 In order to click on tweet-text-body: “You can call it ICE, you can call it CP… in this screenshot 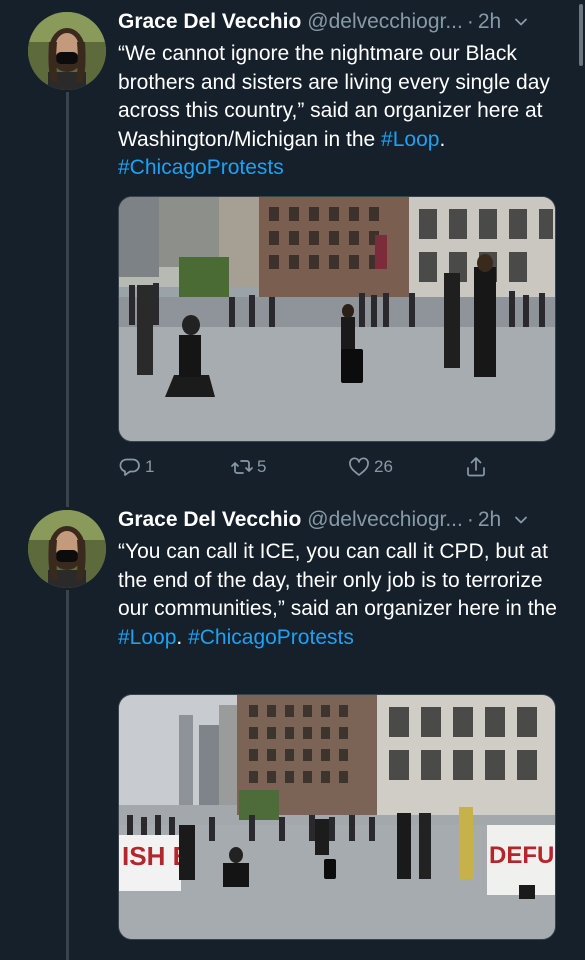, I will do `click(337, 580)`.